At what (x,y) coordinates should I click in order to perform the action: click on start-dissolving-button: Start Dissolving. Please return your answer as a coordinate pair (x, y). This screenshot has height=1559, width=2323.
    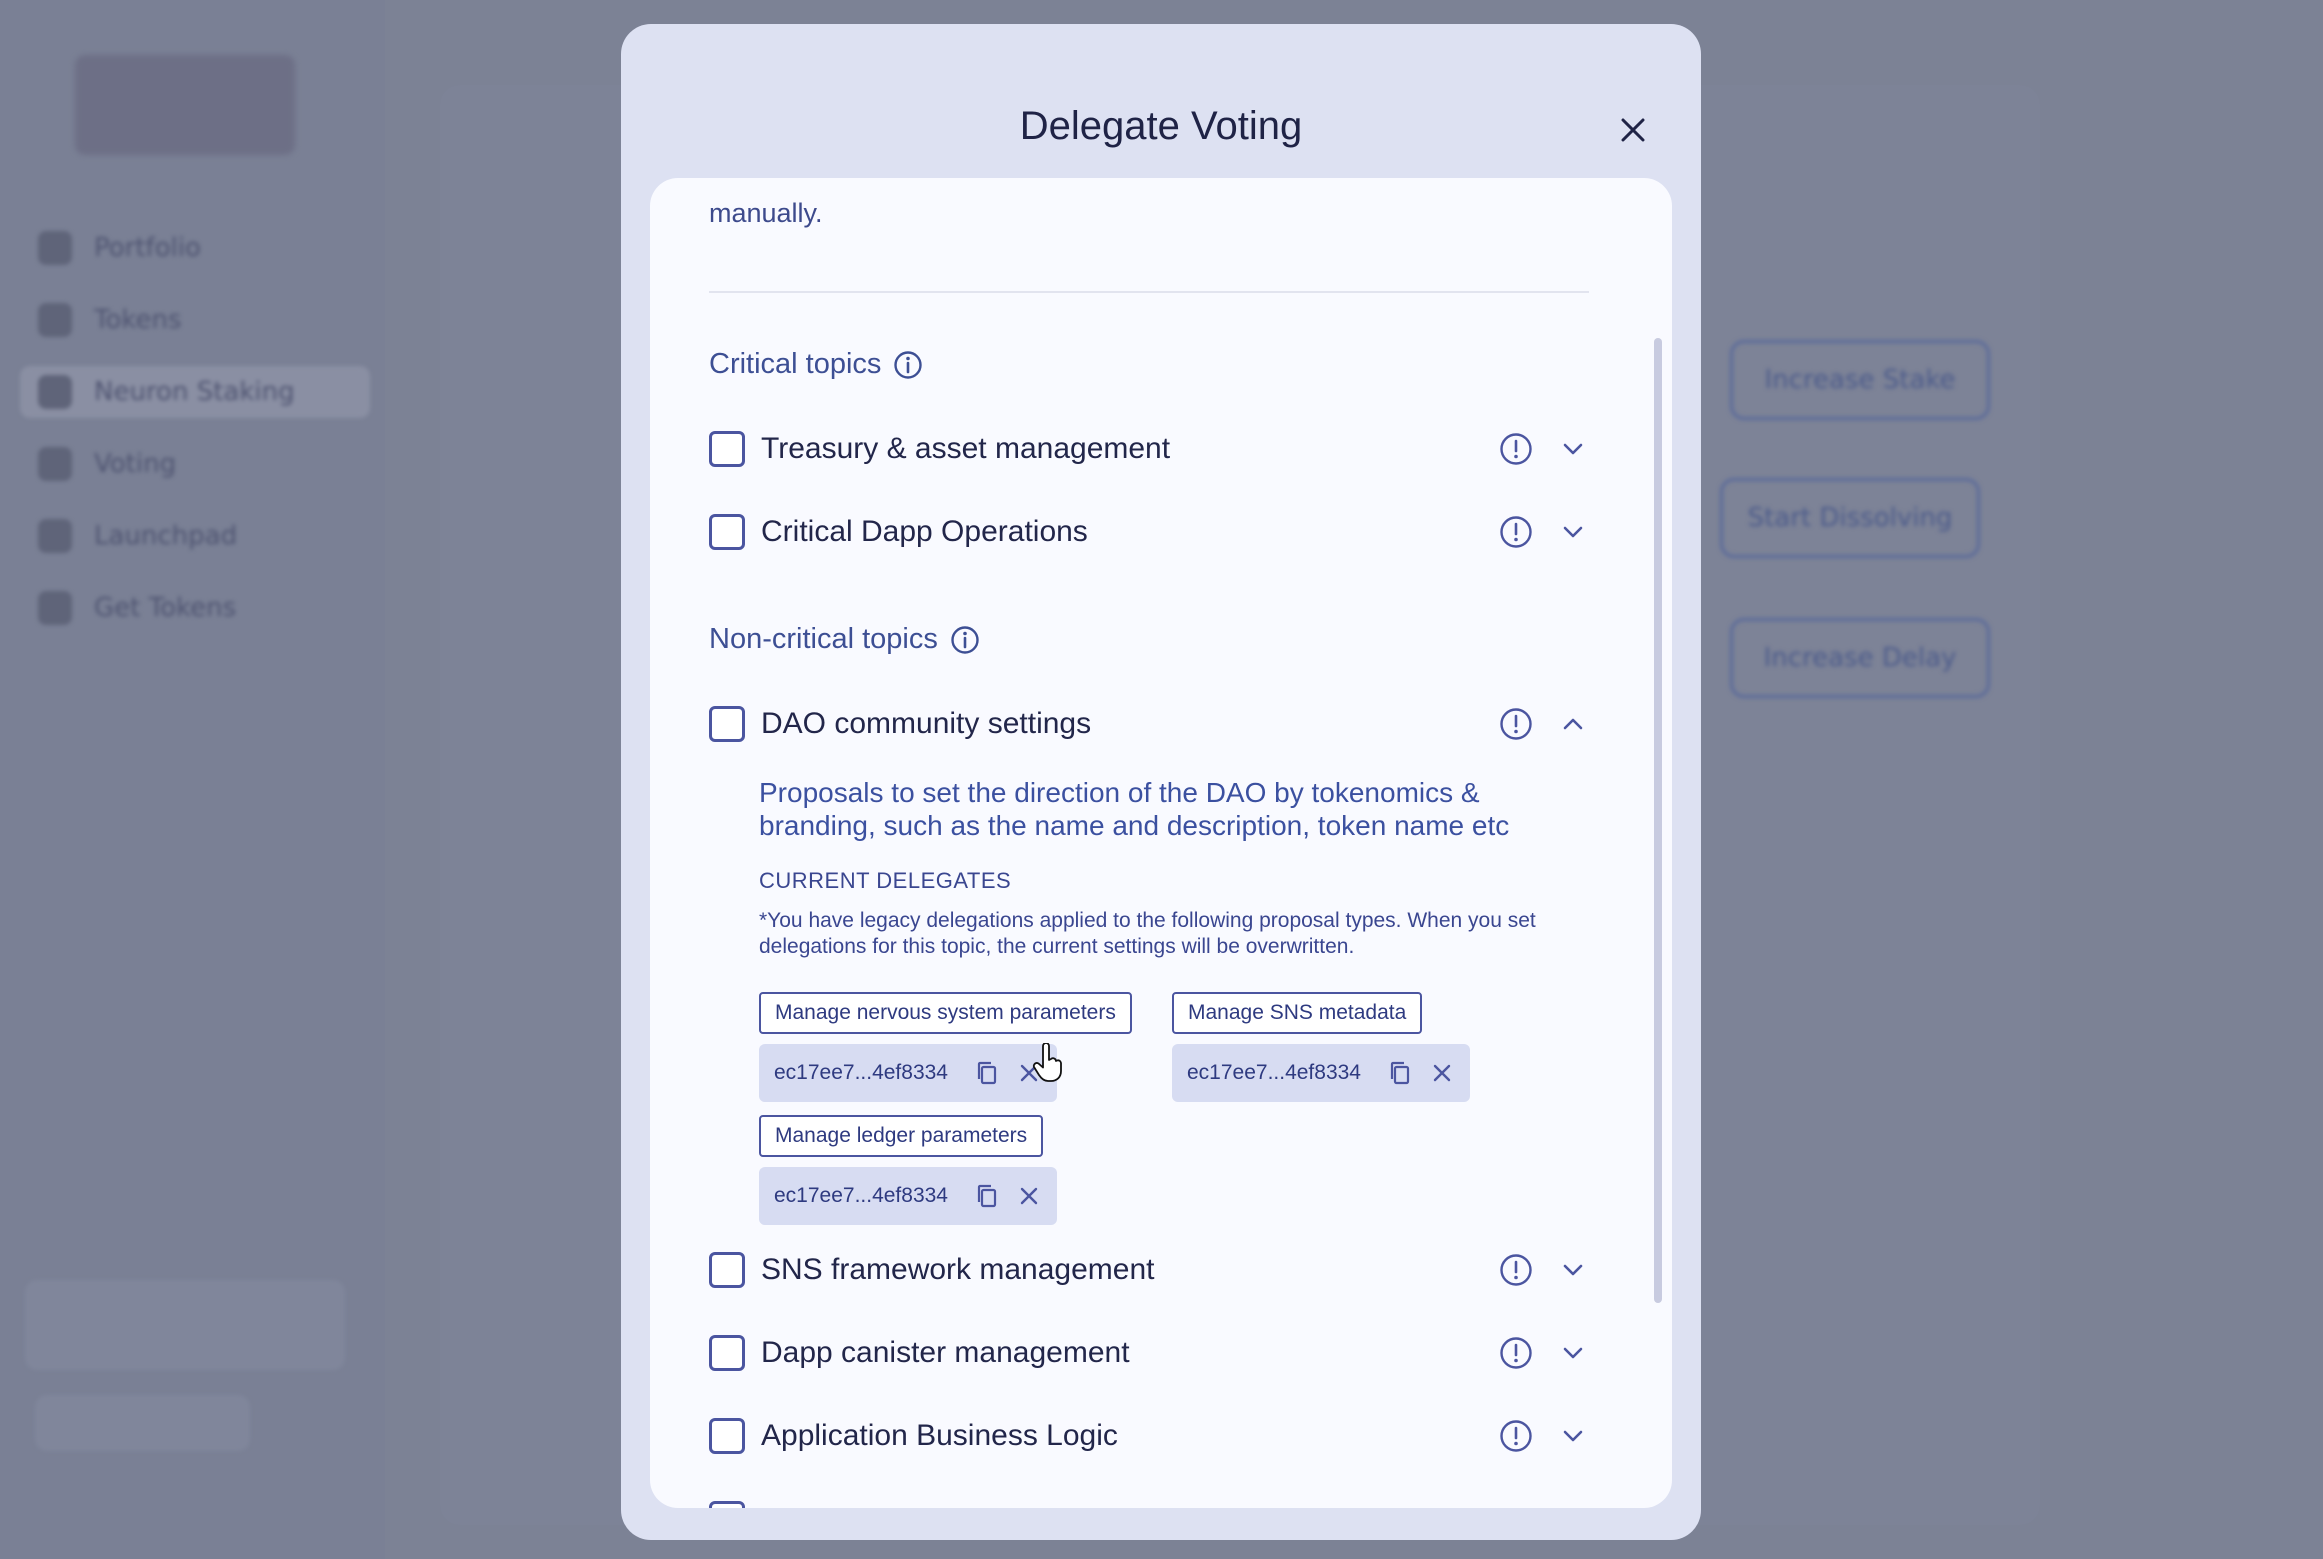
    Looking at the image, I should click on (1850, 518).